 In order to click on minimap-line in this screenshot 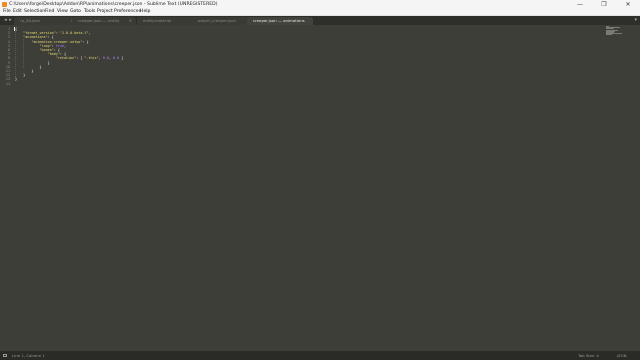, I will do `click(609, 35)`.